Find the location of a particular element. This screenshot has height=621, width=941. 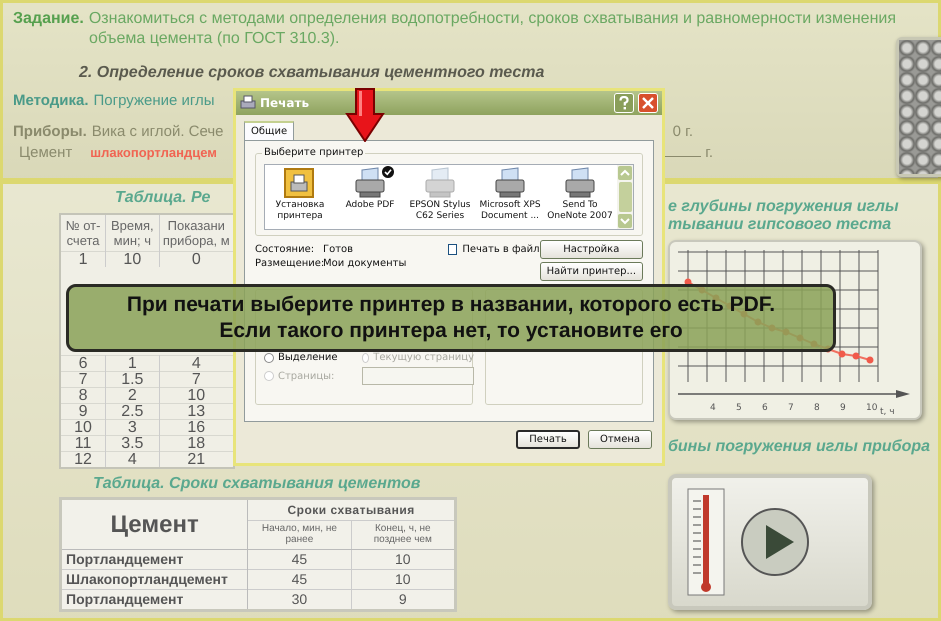

axis-tick-label: 9 is located at coordinates (843, 408).